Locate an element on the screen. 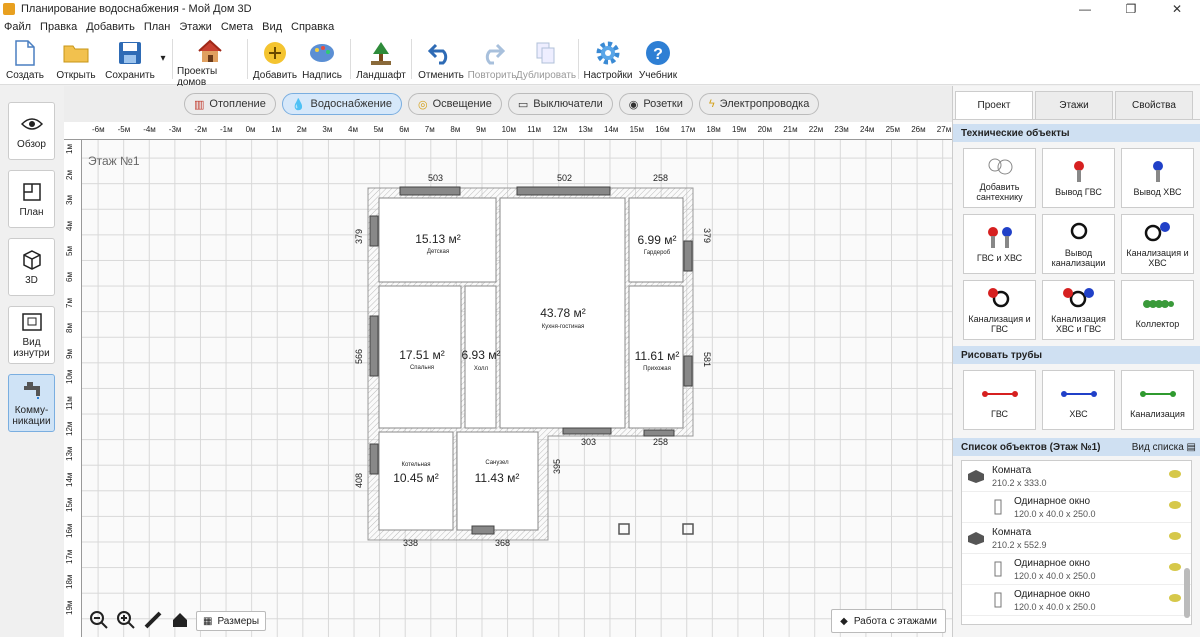  cold-water-outlet-button: Вывод ХВС is located at coordinates (1157, 178).